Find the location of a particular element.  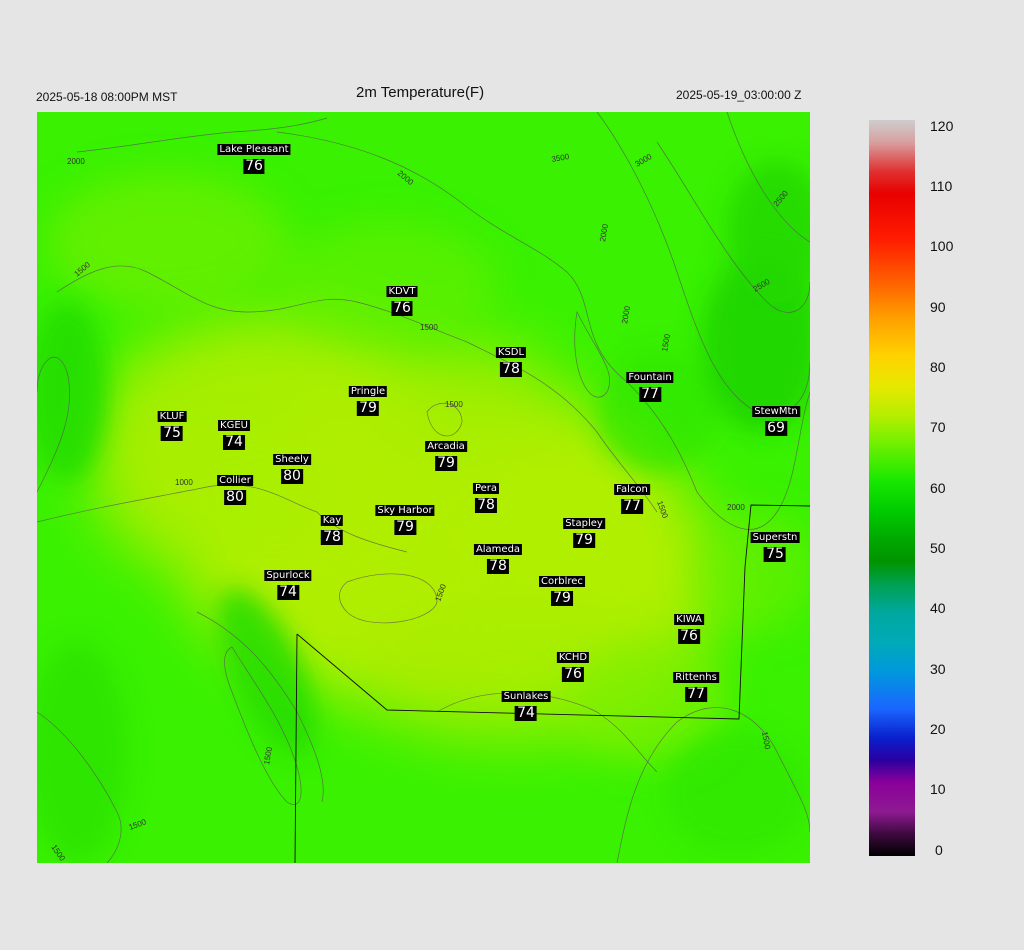

valid-time-local: 2025-05-18 08:00PM MST is located at coordinates (107, 97).